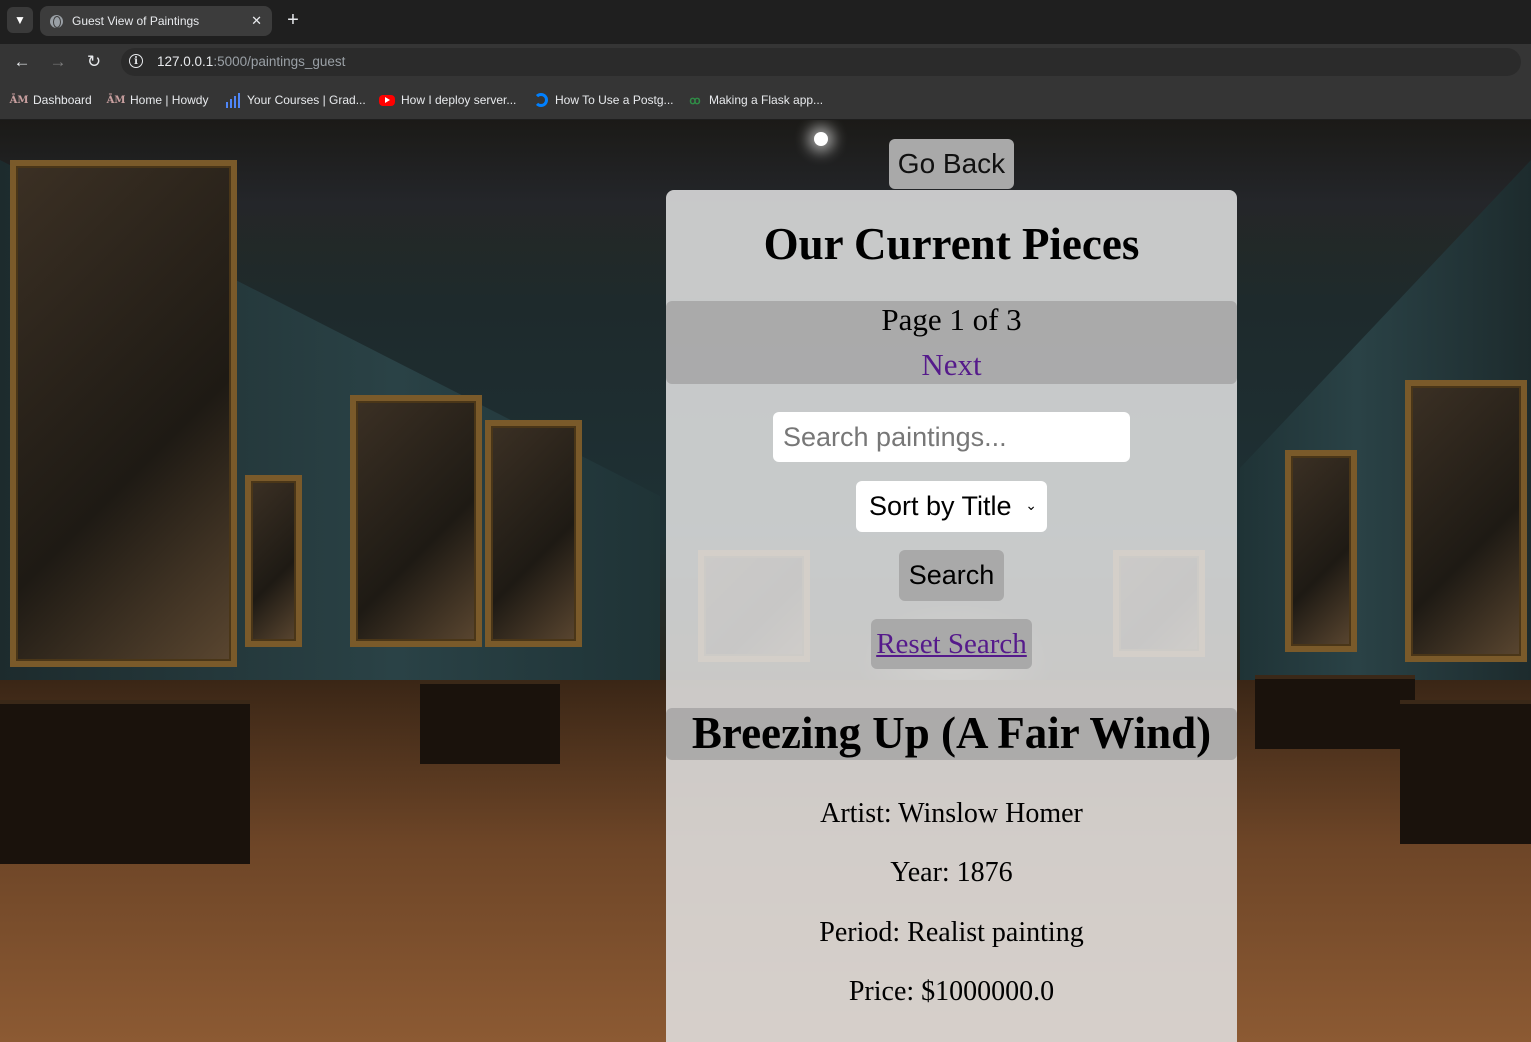  Describe the element at coordinates (951, 342) in the screenshot. I see `pagination: Page 1 of 3 Next` at that location.